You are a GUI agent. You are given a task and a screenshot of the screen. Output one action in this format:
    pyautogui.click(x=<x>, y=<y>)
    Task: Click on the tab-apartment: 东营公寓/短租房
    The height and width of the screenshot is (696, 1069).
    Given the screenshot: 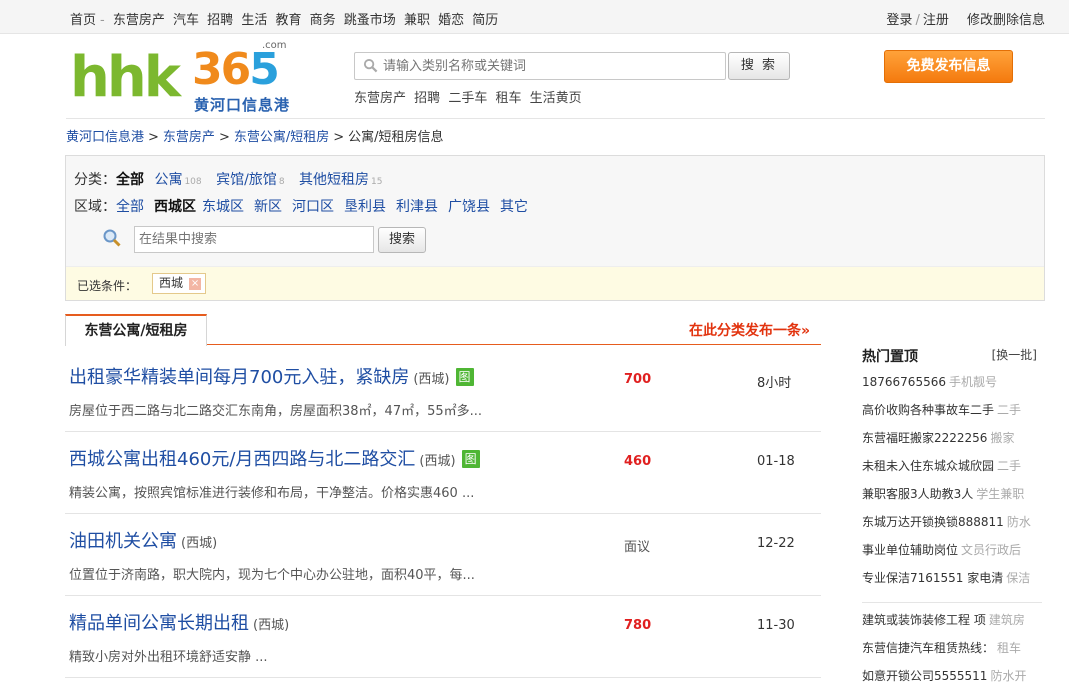 What is the action you would take?
    pyautogui.click(x=136, y=330)
    